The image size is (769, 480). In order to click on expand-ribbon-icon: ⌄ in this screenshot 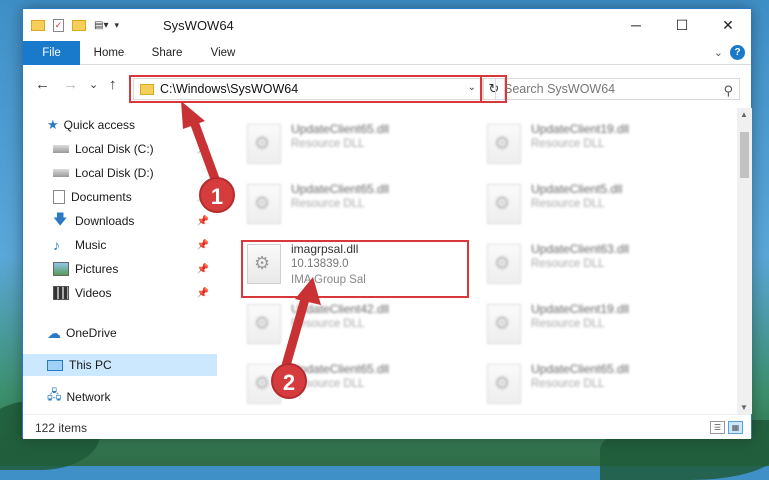, I will do `click(718, 52)`.